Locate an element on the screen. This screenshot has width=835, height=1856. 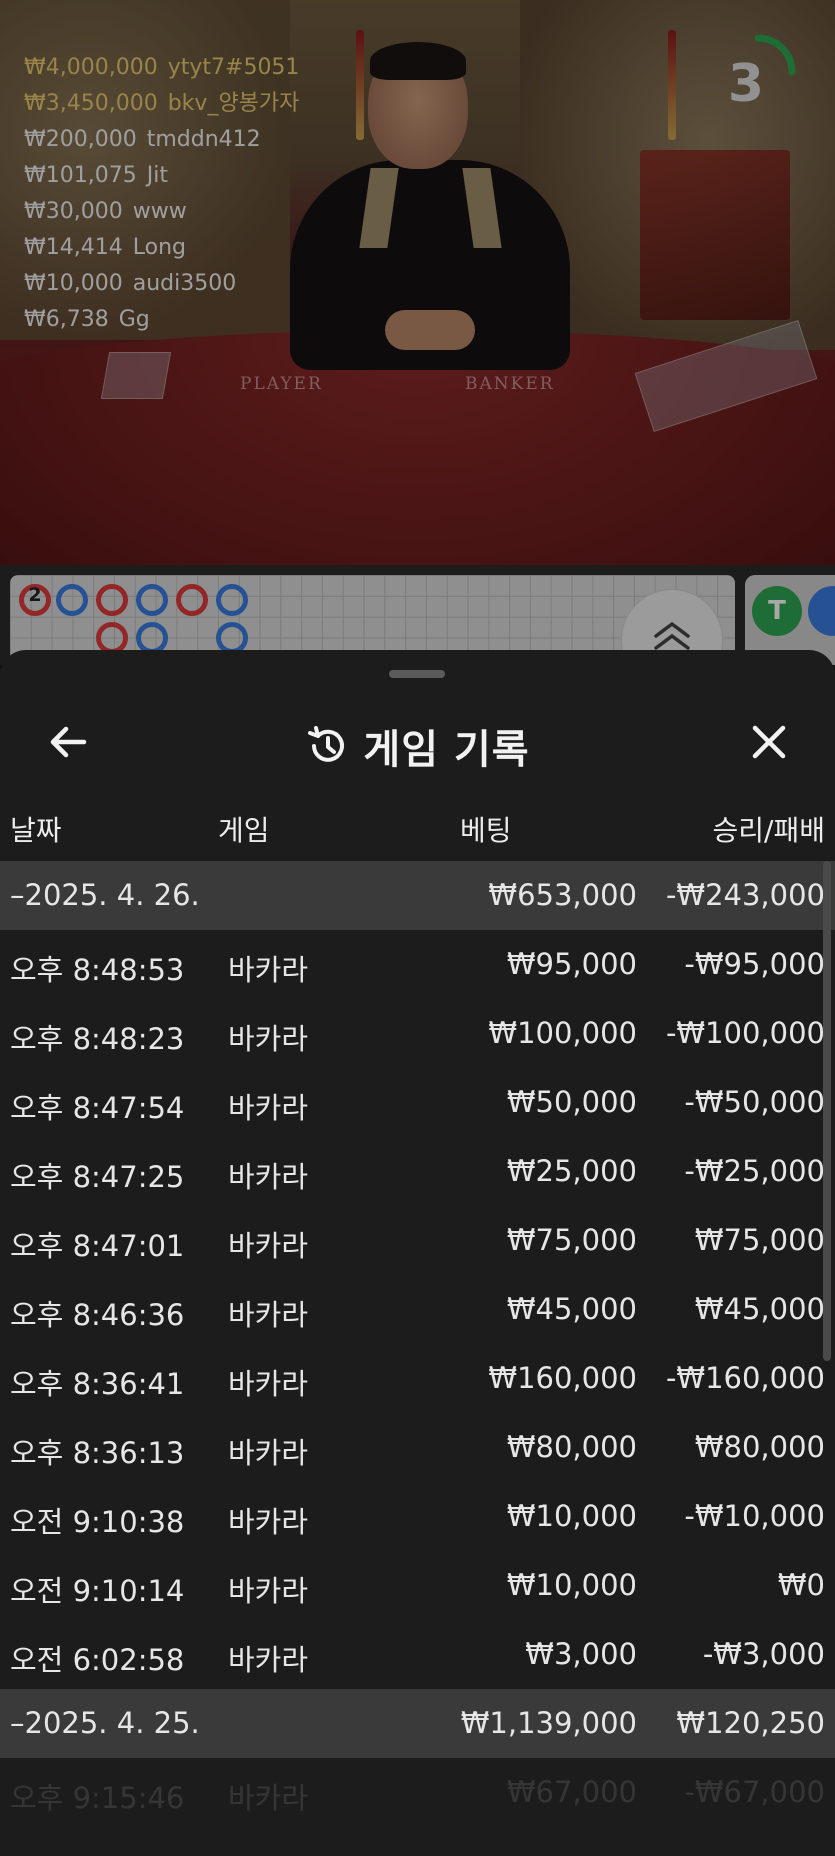
close-icon is located at coordinates (769, 742).